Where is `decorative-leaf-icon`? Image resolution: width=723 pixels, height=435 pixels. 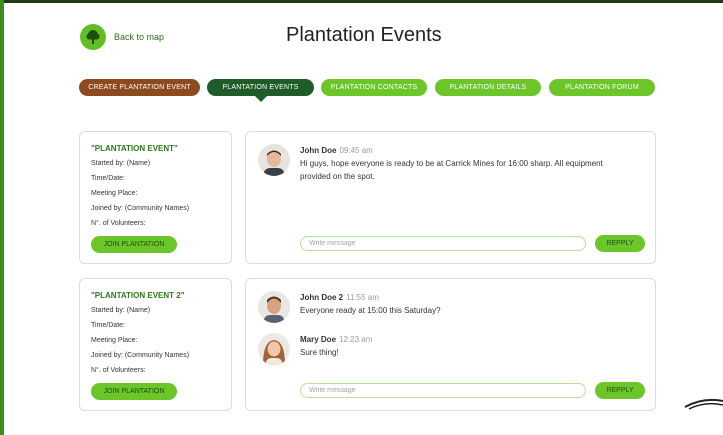
decorative-leaf-icon is located at coordinates (703, 404).